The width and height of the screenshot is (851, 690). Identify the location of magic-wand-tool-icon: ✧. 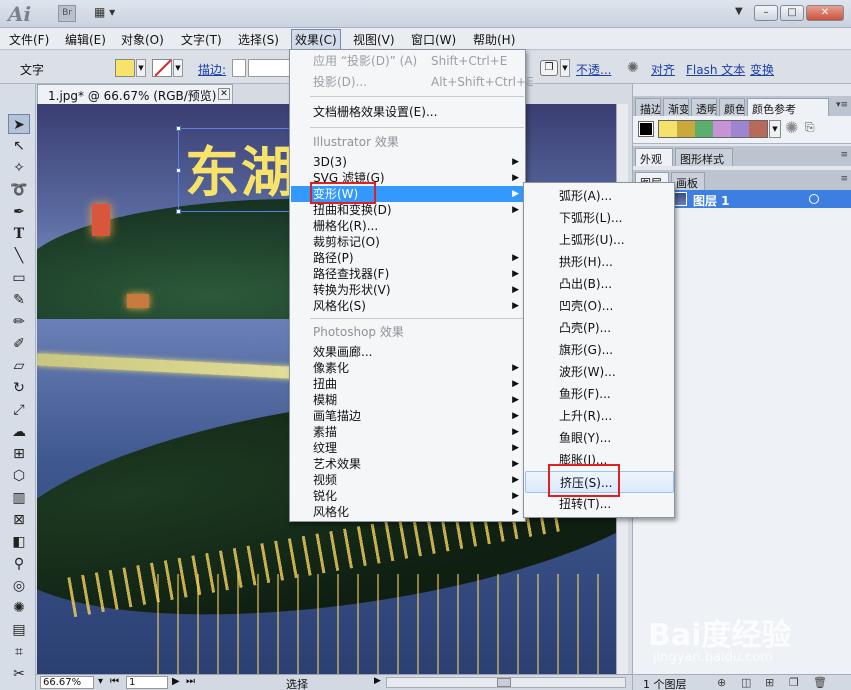
(19, 168).